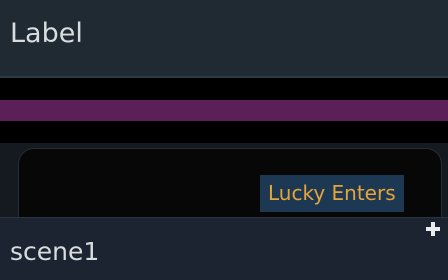 The image size is (448, 280). Describe the element at coordinates (46, 33) in the screenshot. I see `label-title: Label` at that location.